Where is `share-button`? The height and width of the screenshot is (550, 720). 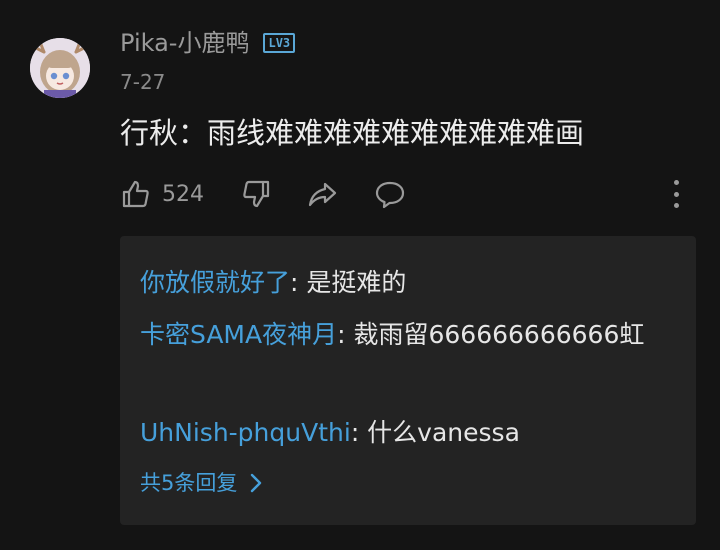 share-button is located at coordinates (322, 194).